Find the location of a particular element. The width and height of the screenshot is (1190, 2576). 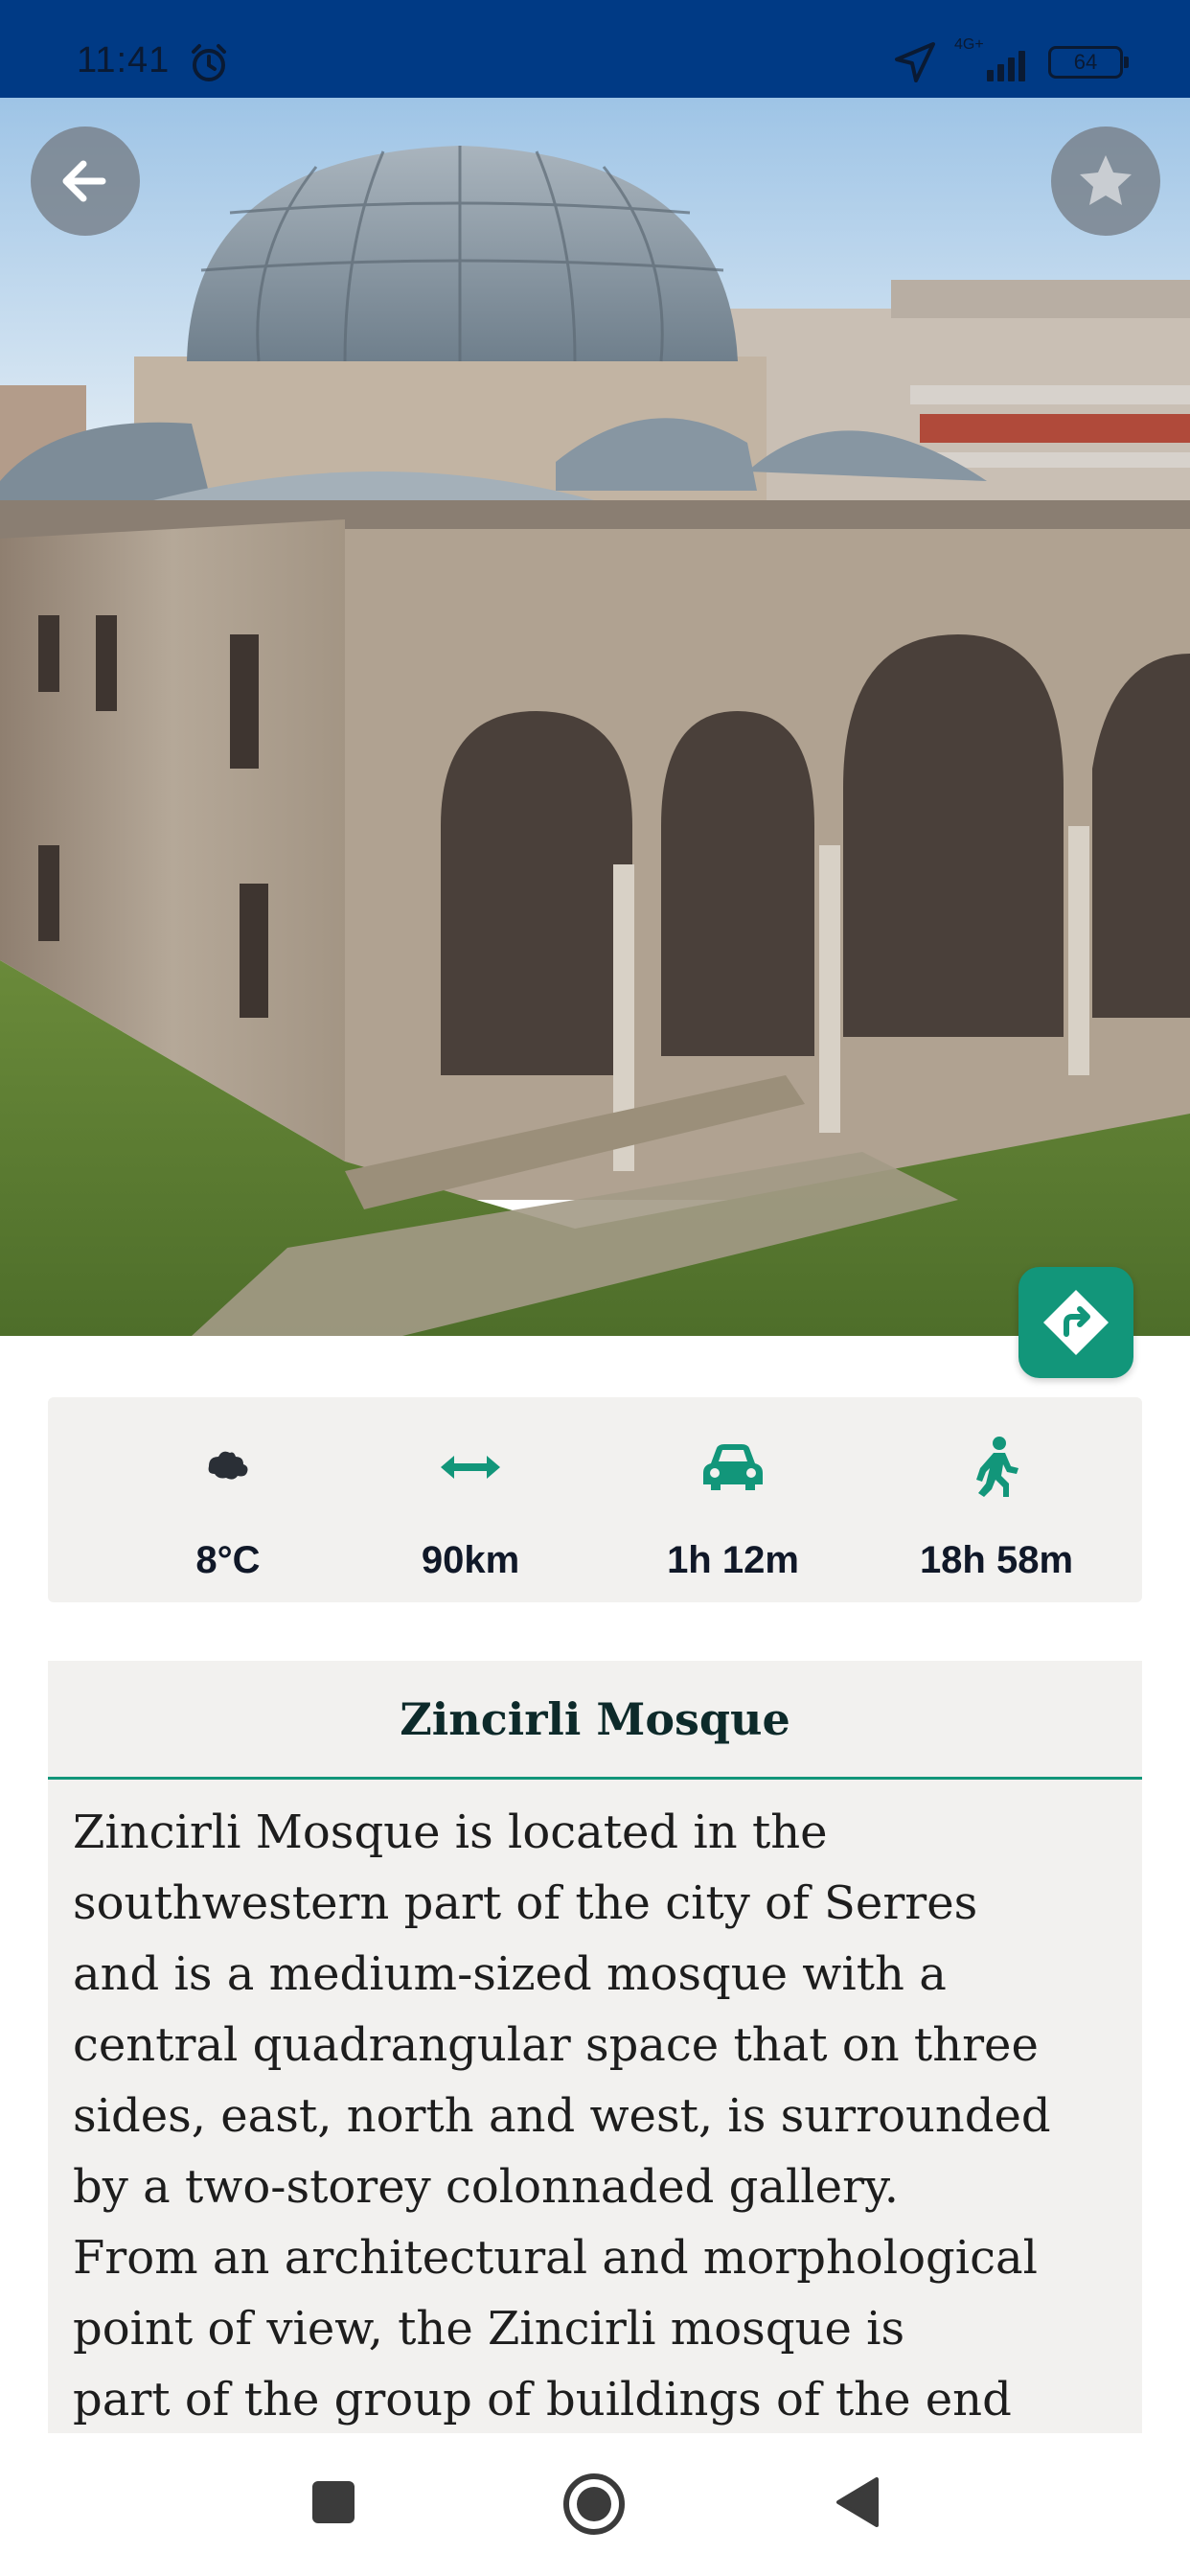

favorite-button is located at coordinates (1105, 181).